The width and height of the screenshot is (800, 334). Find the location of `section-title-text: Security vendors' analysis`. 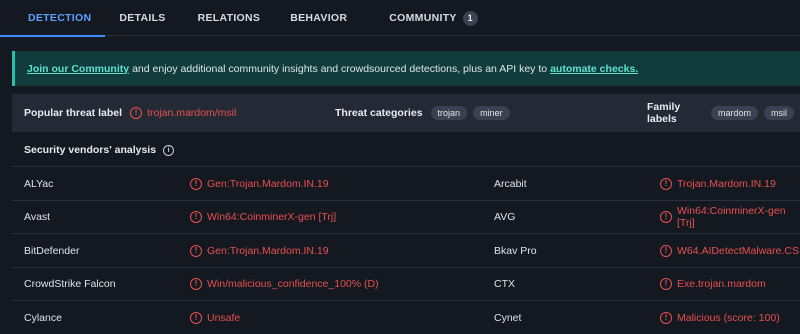

section-title-text: Security vendors' analysis is located at coordinates (90, 150).